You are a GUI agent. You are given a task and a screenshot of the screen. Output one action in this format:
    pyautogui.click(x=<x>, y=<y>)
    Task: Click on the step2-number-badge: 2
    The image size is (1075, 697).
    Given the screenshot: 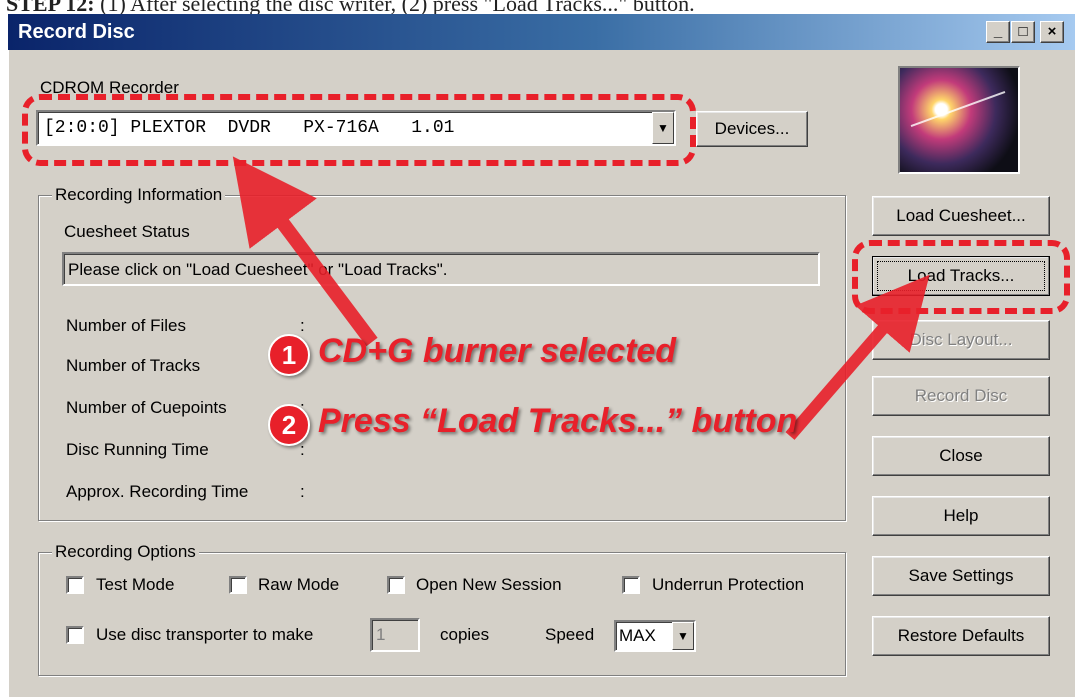 What is the action you would take?
    pyautogui.click(x=289, y=425)
    